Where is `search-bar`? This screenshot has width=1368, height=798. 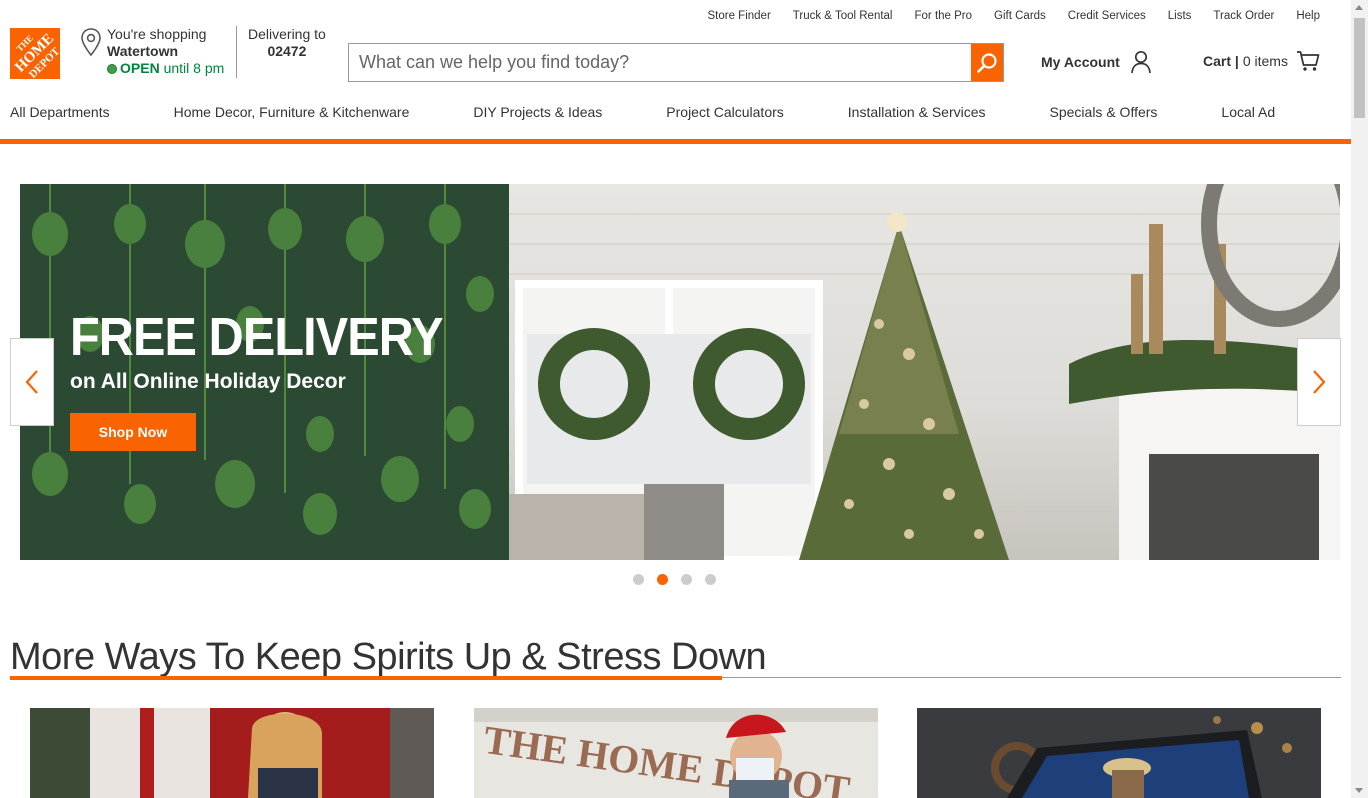
search-bar is located at coordinates (676, 62).